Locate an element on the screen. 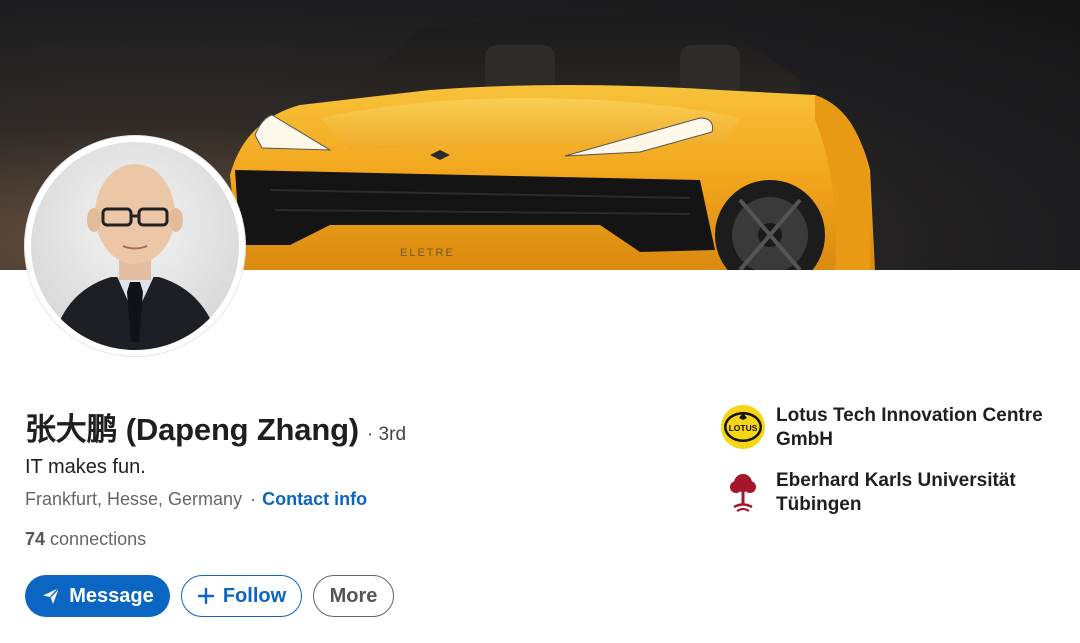 Image resolution: width=1080 pixels, height=643 pixels. contact-info-link: Contact info is located at coordinates (314, 499).